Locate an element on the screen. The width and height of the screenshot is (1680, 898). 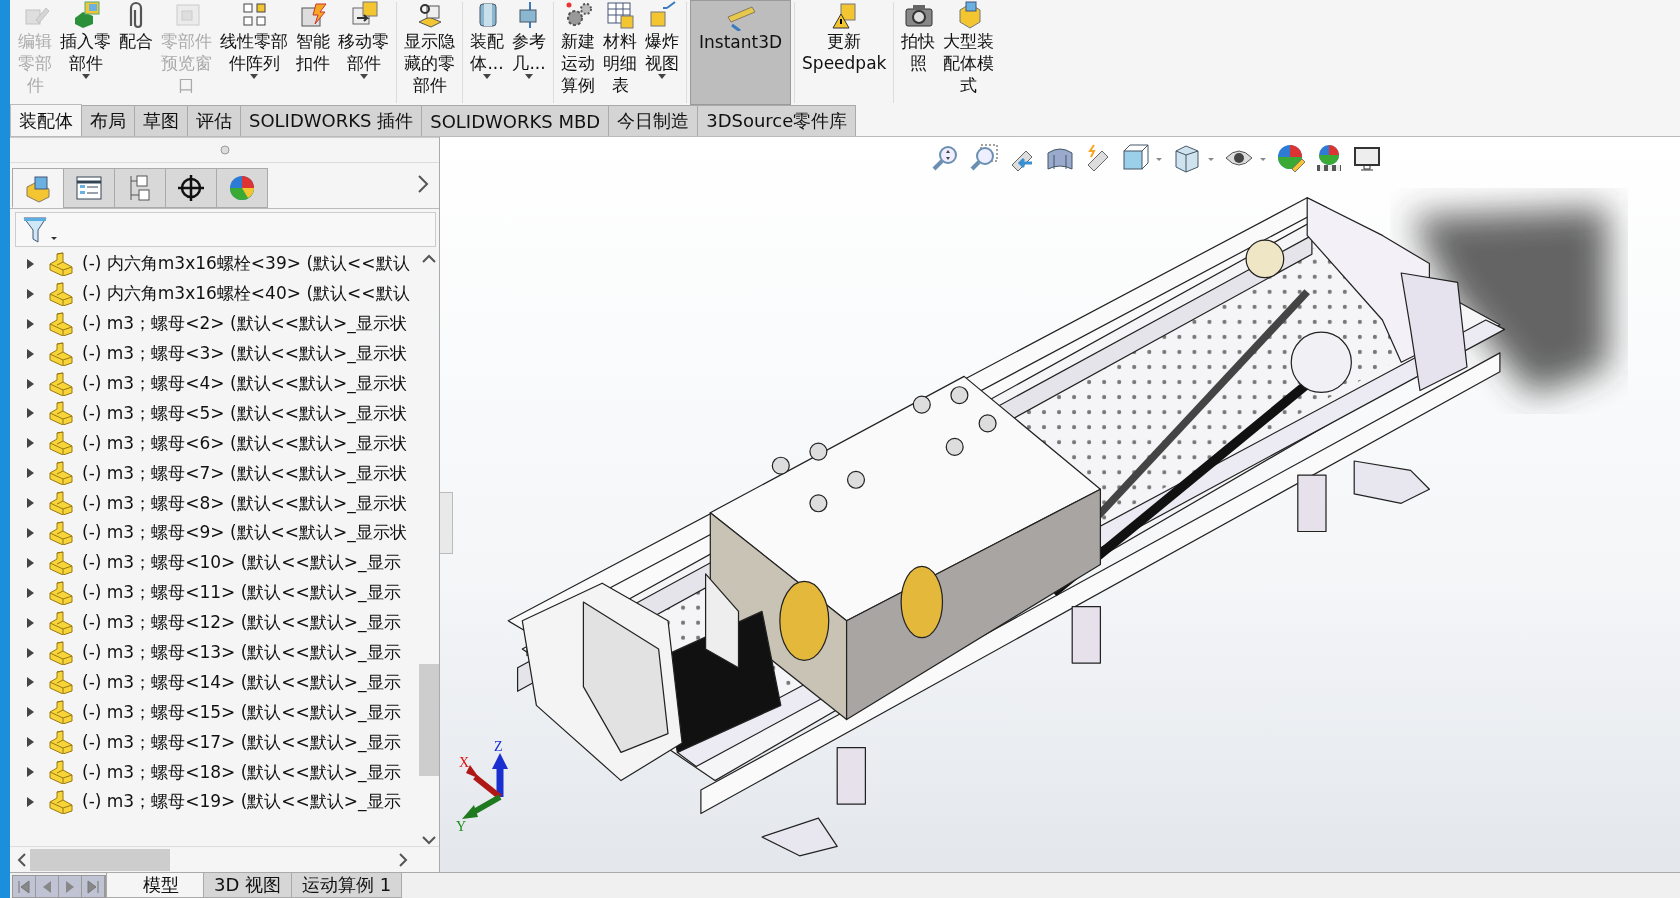
zoom-to-fit-icon is located at coordinates (945, 158).